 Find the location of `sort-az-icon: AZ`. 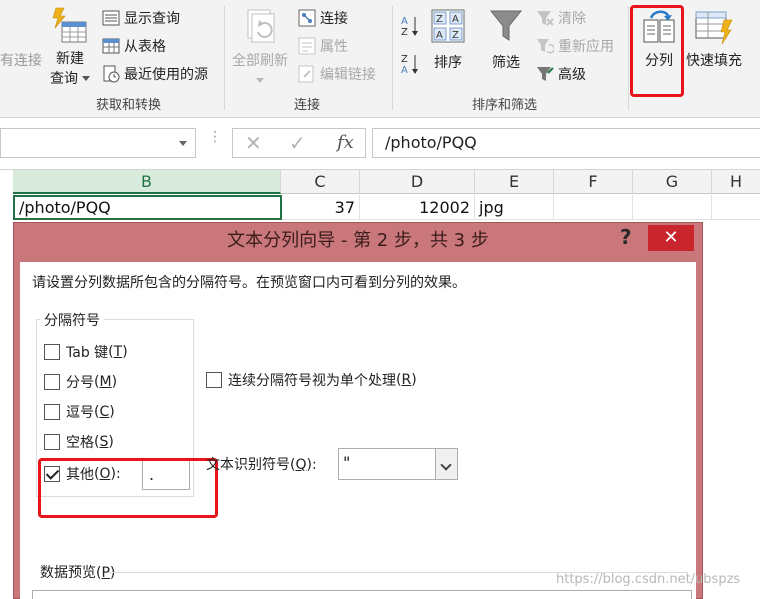

sort-az-icon: AZ is located at coordinates (410, 26).